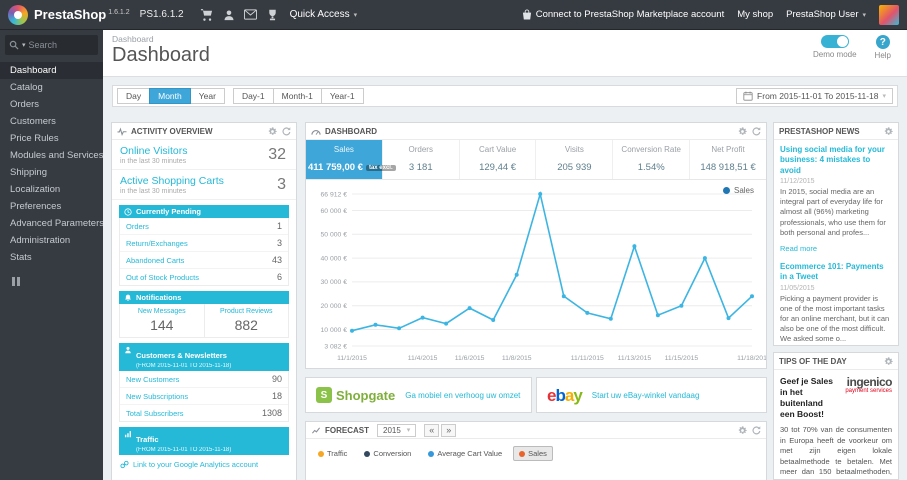  I want to click on help-icon: ?, so click(882, 42).